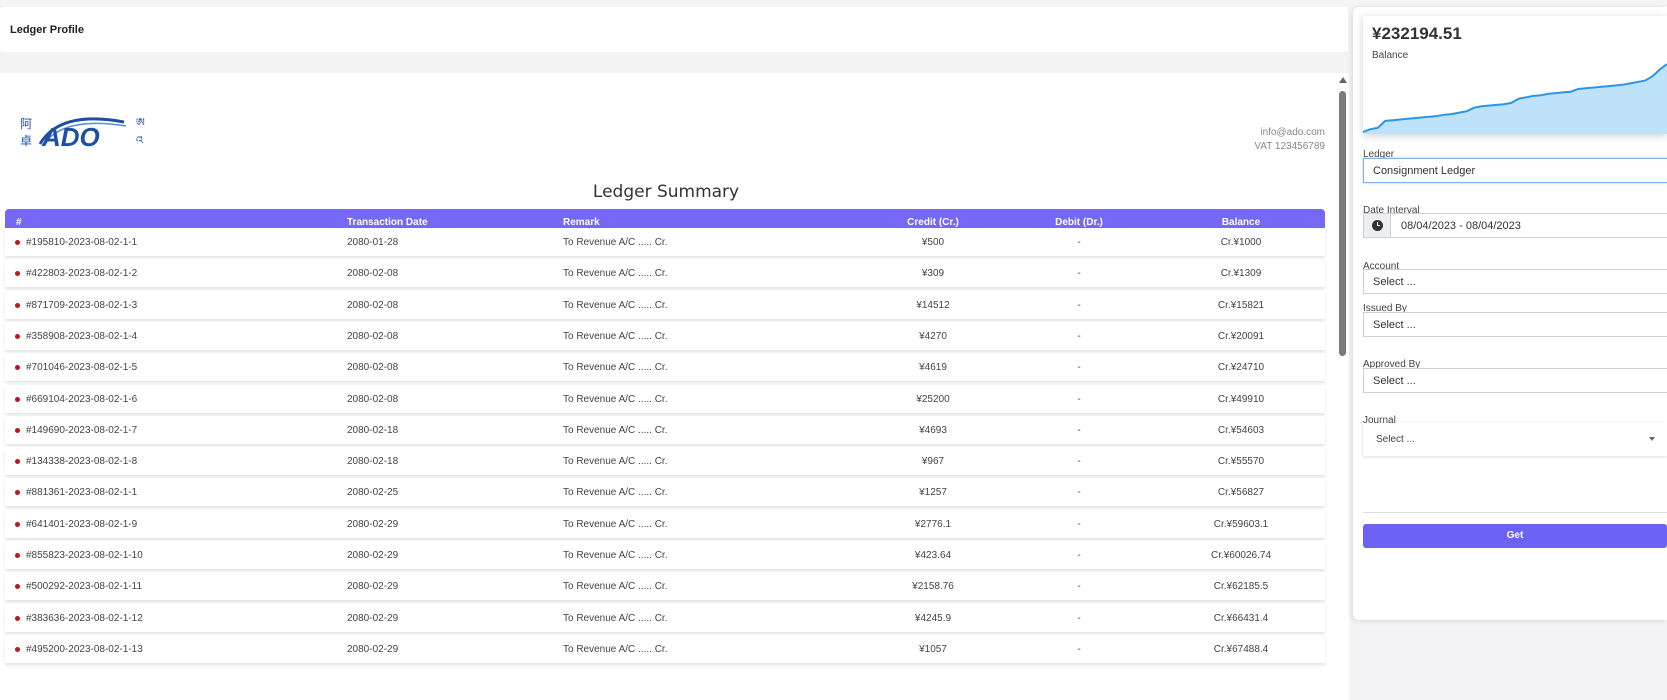 Image resolution: width=1667 pixels, height=700 pixels. Describe the element at coordinates (933, 586) in the screenshot. I see `cell-credit: ¥2158.76` at that location.